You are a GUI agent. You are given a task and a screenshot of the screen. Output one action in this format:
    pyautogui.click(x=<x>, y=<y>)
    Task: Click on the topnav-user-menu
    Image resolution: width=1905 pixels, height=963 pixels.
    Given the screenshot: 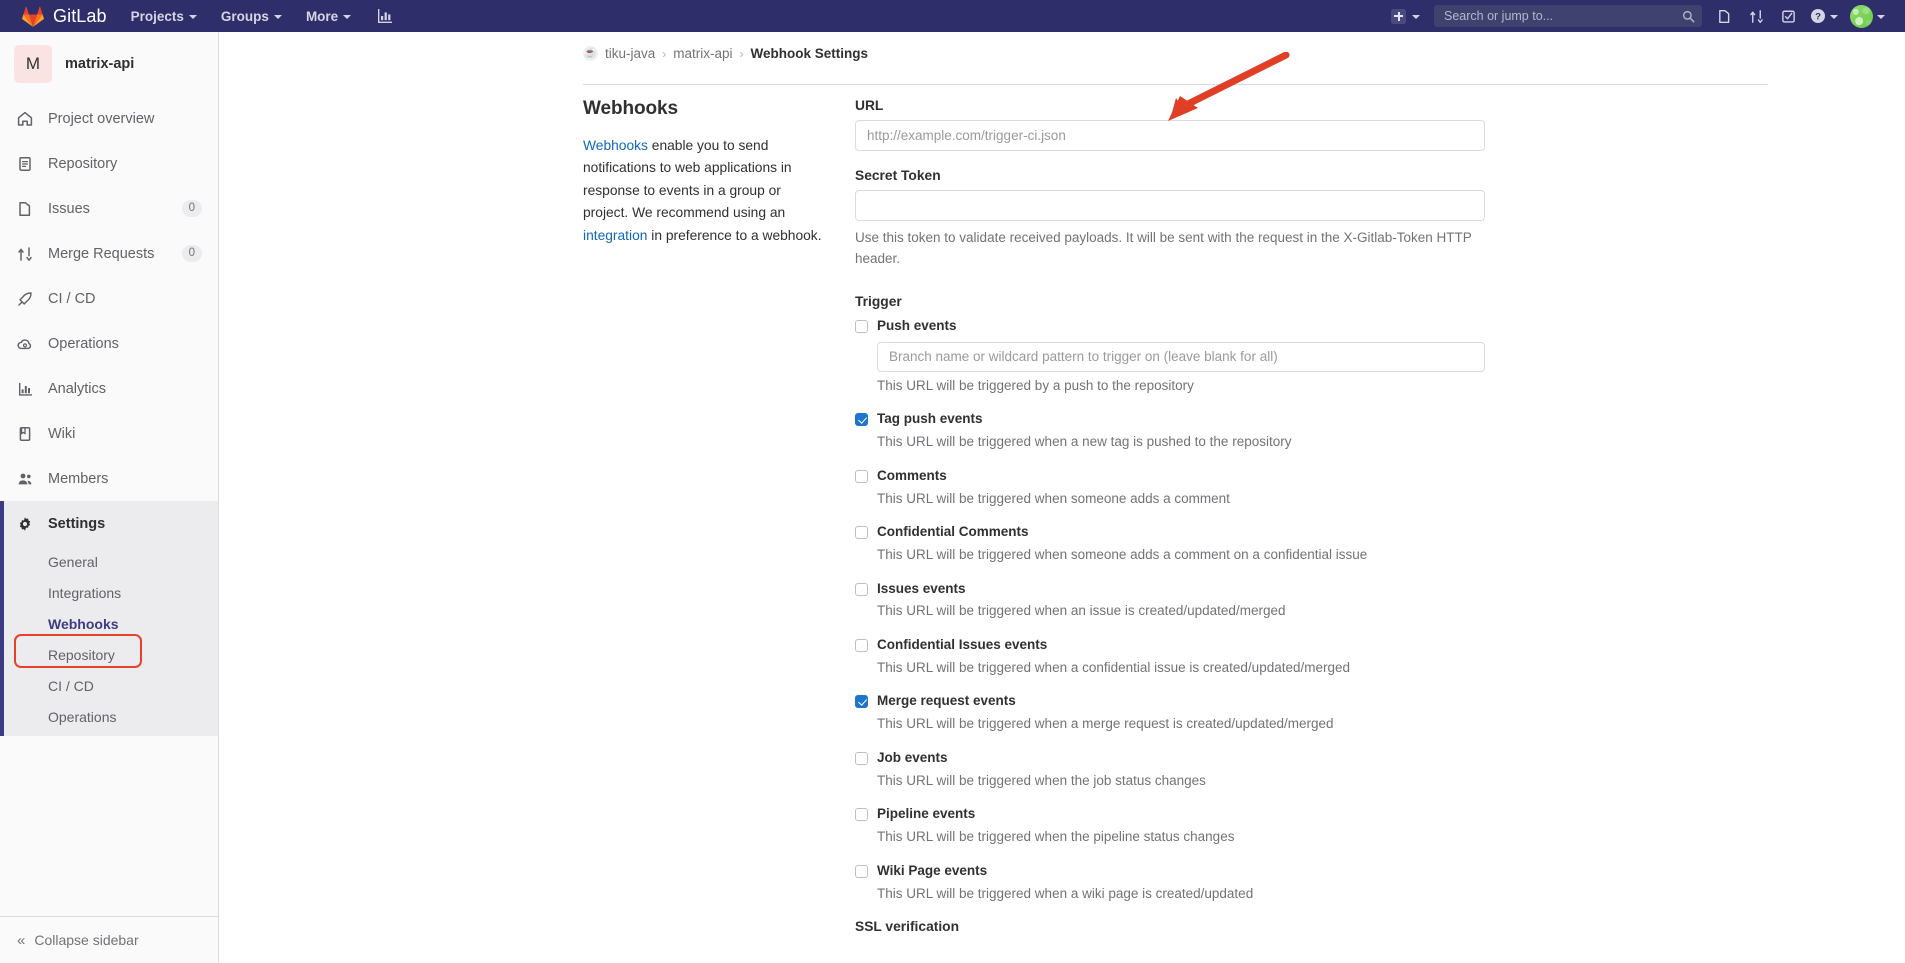 What is the action you would take?
    pyautogui.click(x=1867, y=16)
    